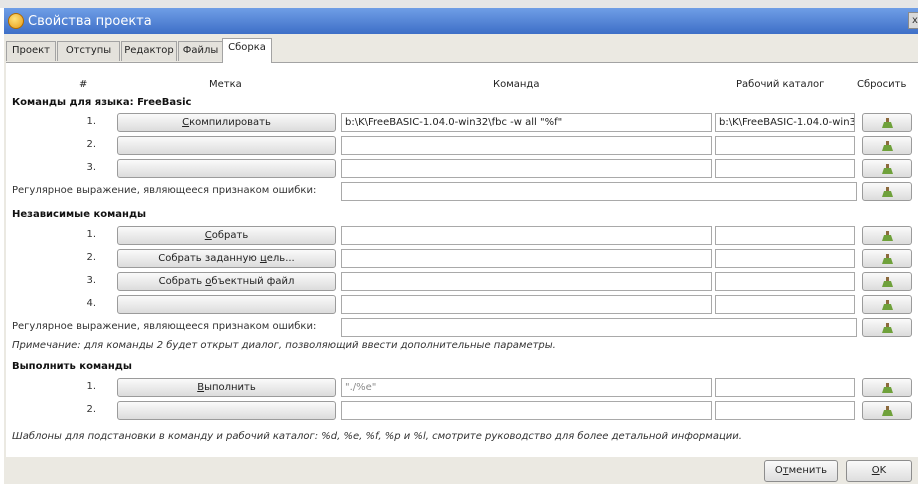  Describe the element at coordinates (16, 21) in the screenshot. I see `geany-logo-icon` at that location.